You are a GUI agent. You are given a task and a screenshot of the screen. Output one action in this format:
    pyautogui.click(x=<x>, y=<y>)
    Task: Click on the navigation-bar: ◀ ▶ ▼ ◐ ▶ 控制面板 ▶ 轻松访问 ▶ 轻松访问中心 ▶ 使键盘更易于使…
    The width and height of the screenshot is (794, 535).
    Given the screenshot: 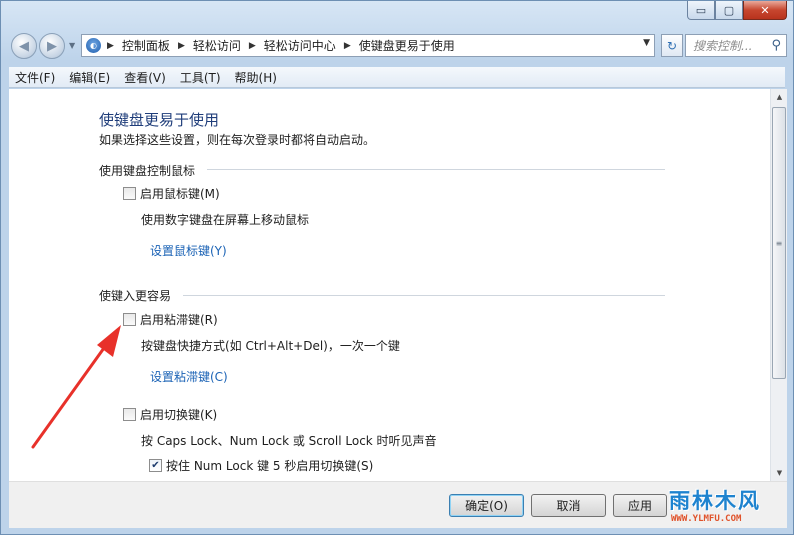 What is the action you would take?
    pyautogui.click(x=398, y=46)
    